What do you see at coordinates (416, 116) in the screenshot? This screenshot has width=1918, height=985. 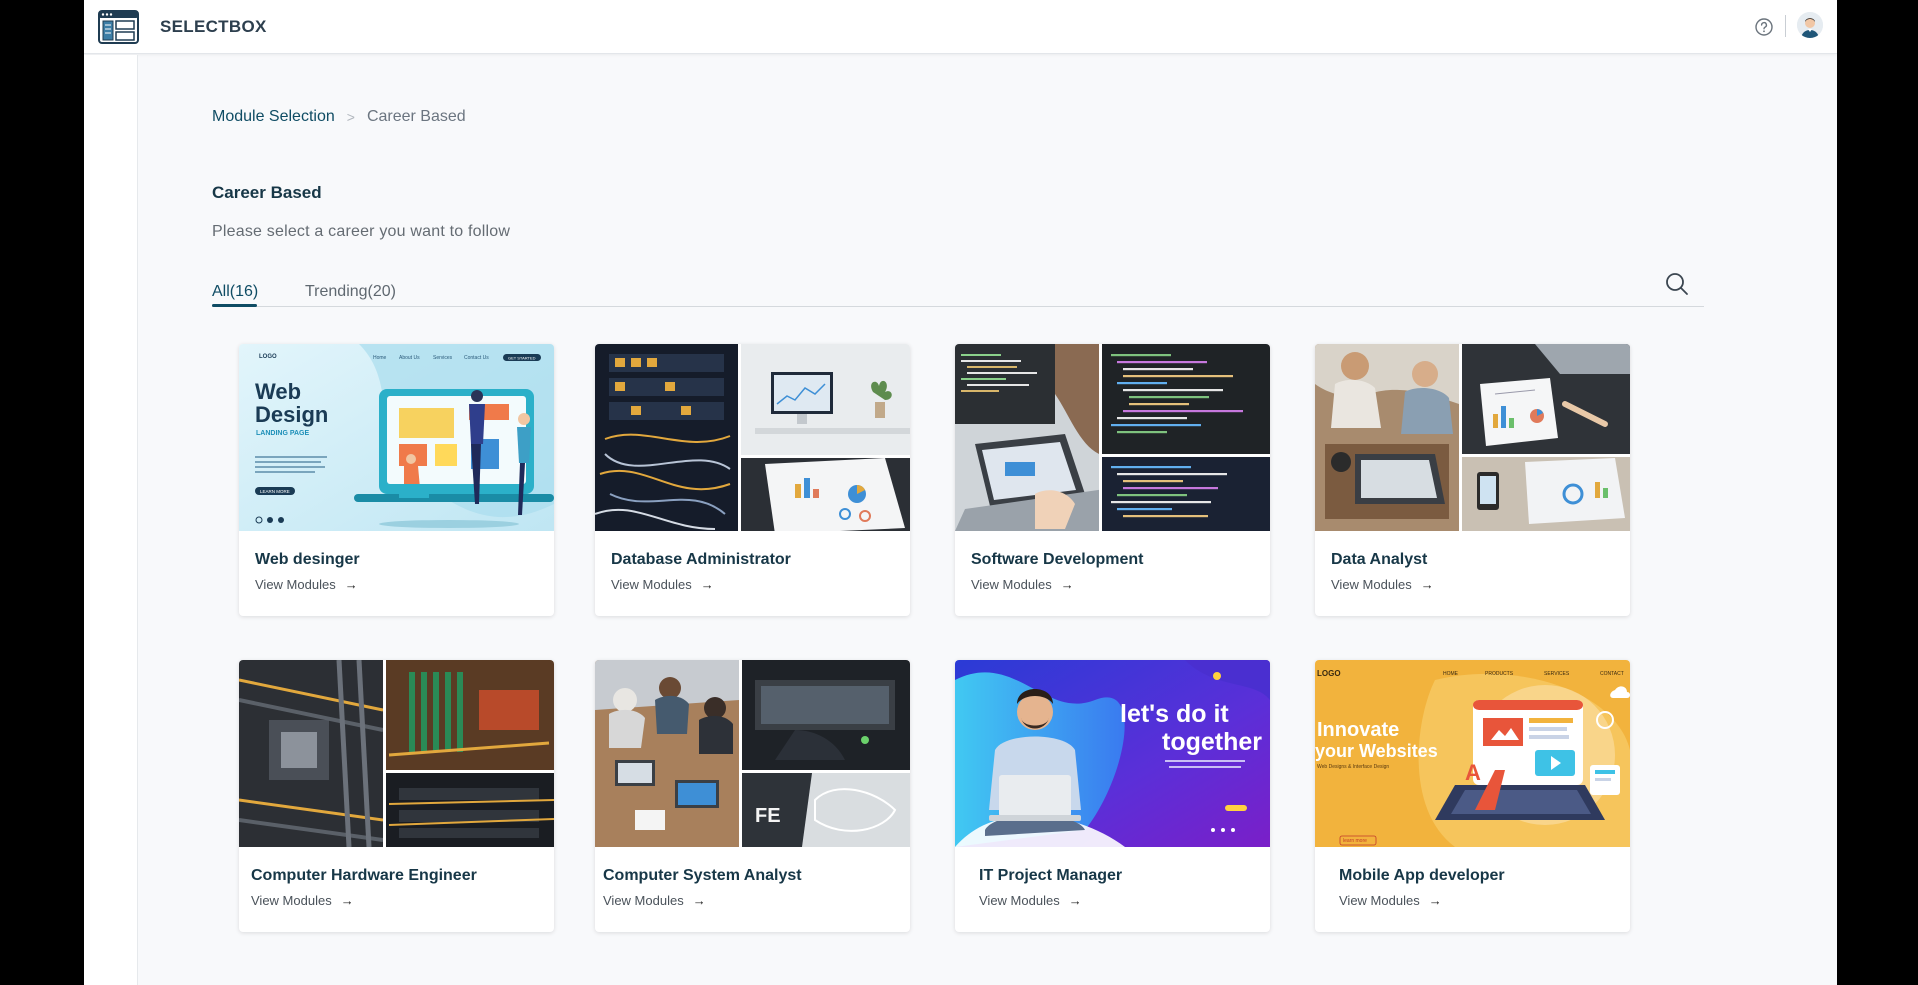 I see `breadcrumb-current: Career Based` at bounding box center [416, 116].